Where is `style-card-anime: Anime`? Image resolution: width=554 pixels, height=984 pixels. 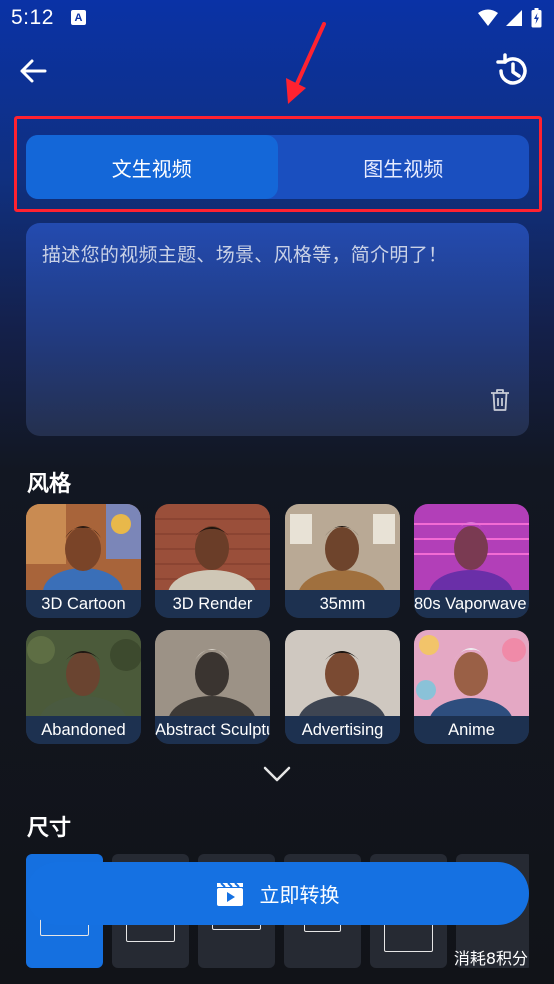
style-card-anime: Anime is located at coordinates (471, 687).